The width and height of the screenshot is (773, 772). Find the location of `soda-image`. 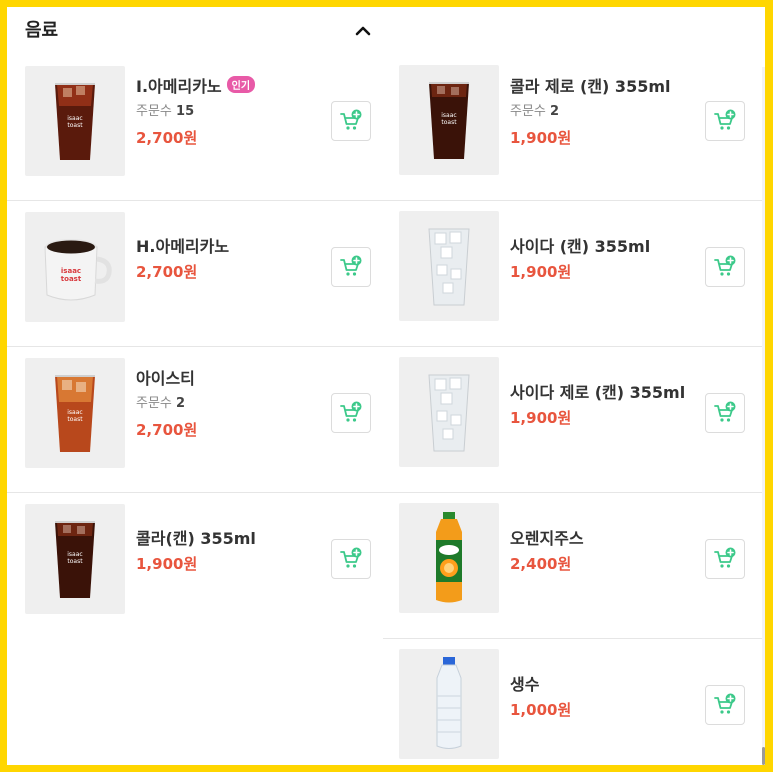

soda-image is located at coordinates (449, 266).